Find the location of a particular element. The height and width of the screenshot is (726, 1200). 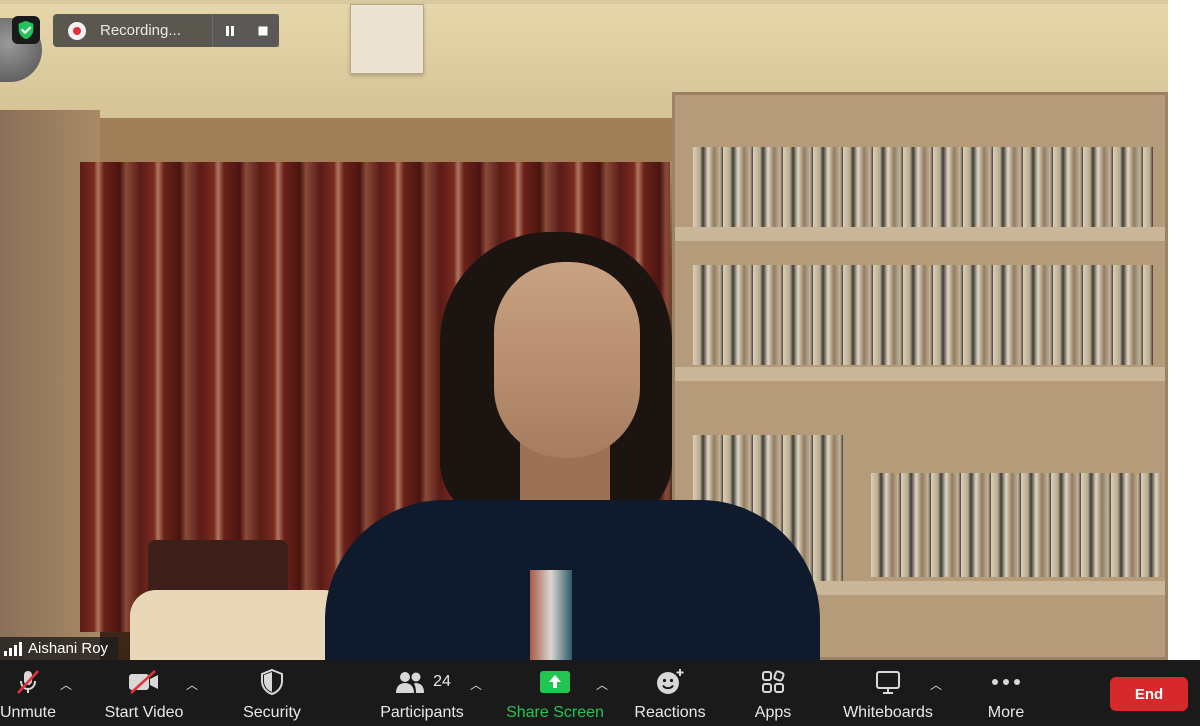

share-screen-icon is located at coordinates (555, 682).